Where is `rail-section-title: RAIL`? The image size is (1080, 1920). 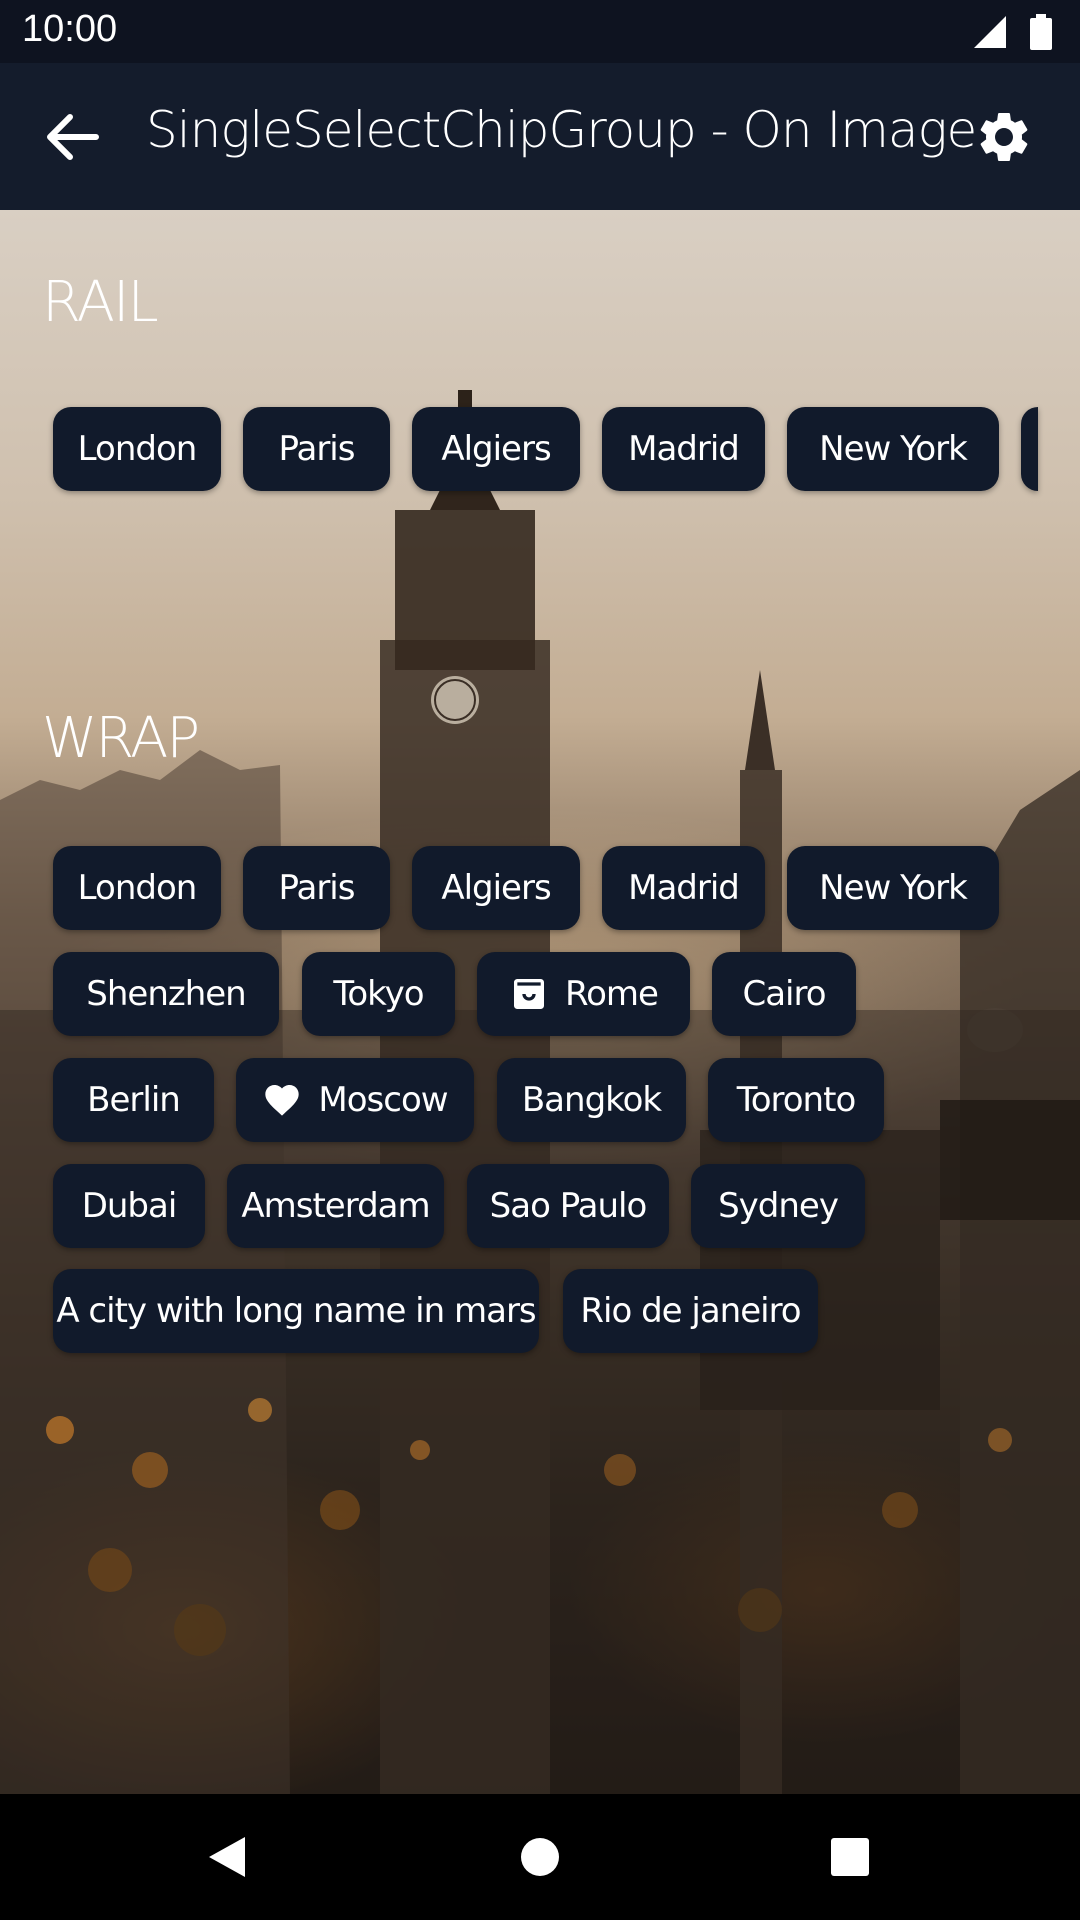
rail-section-title: RAIL is located at coordinates (100, 302).